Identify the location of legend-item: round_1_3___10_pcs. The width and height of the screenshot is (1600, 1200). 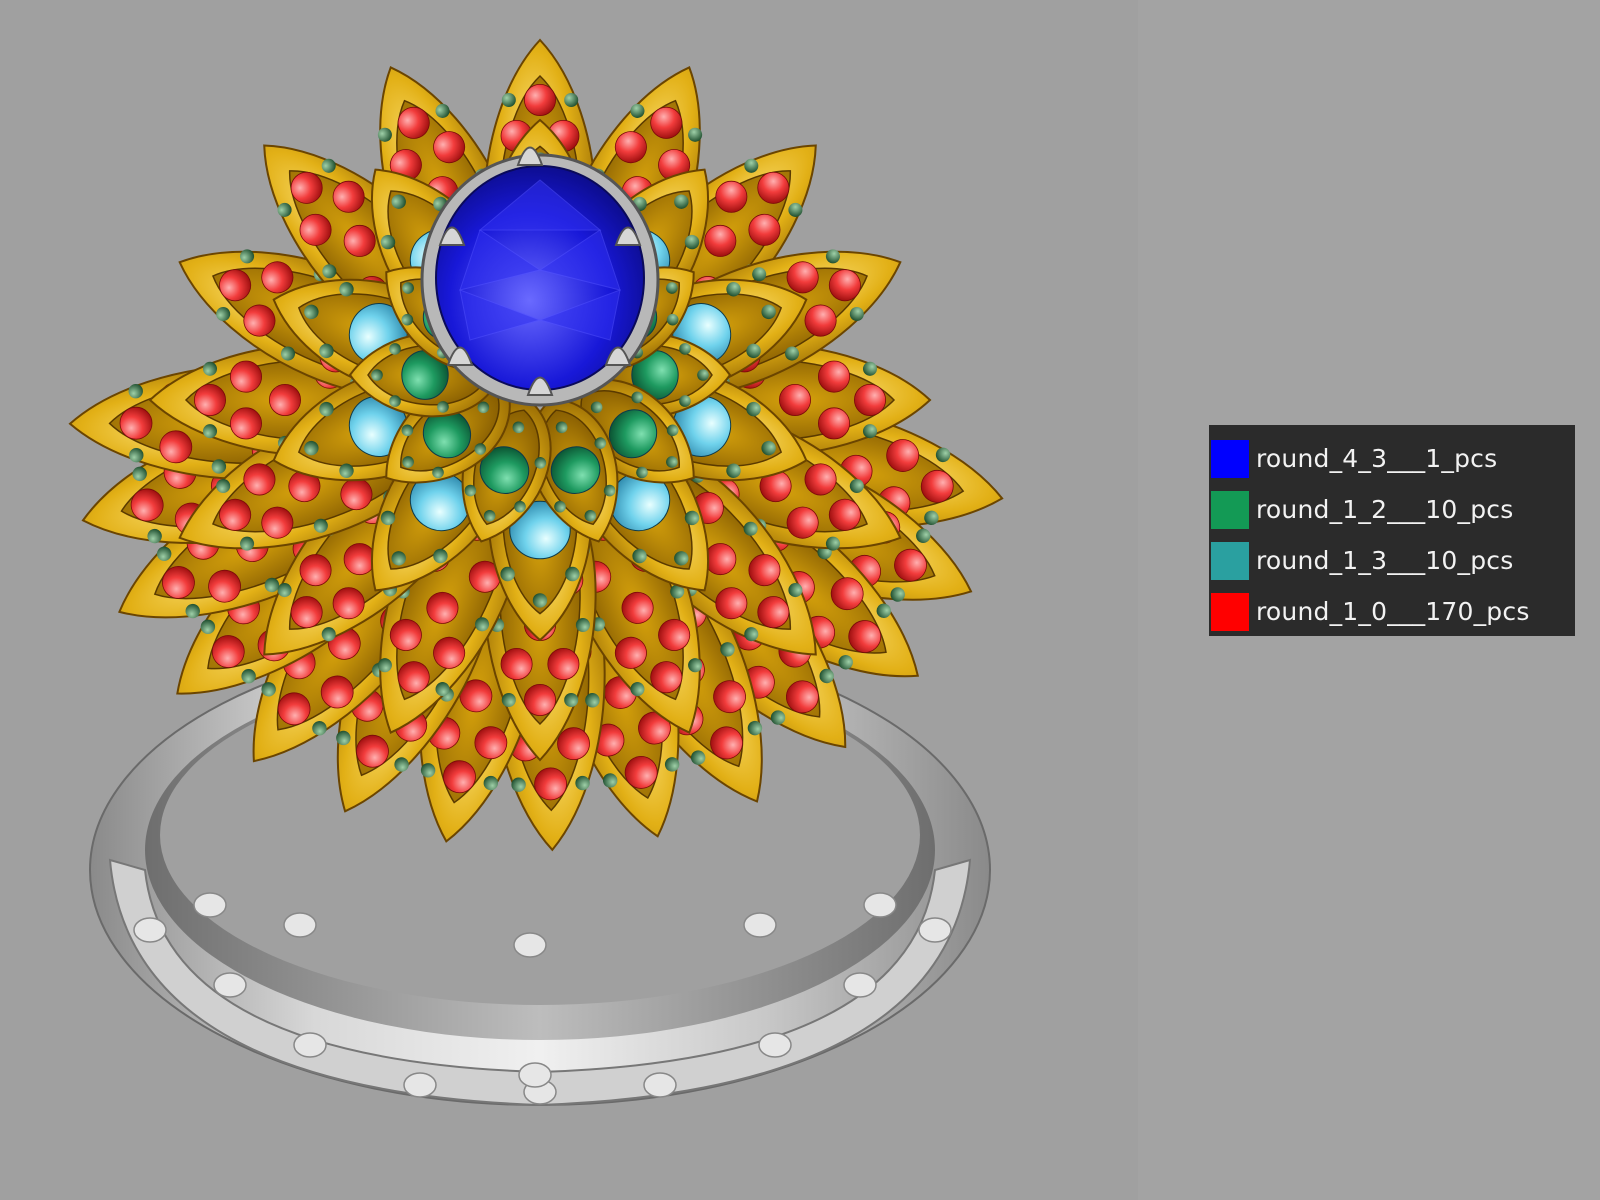
(1392, 560).